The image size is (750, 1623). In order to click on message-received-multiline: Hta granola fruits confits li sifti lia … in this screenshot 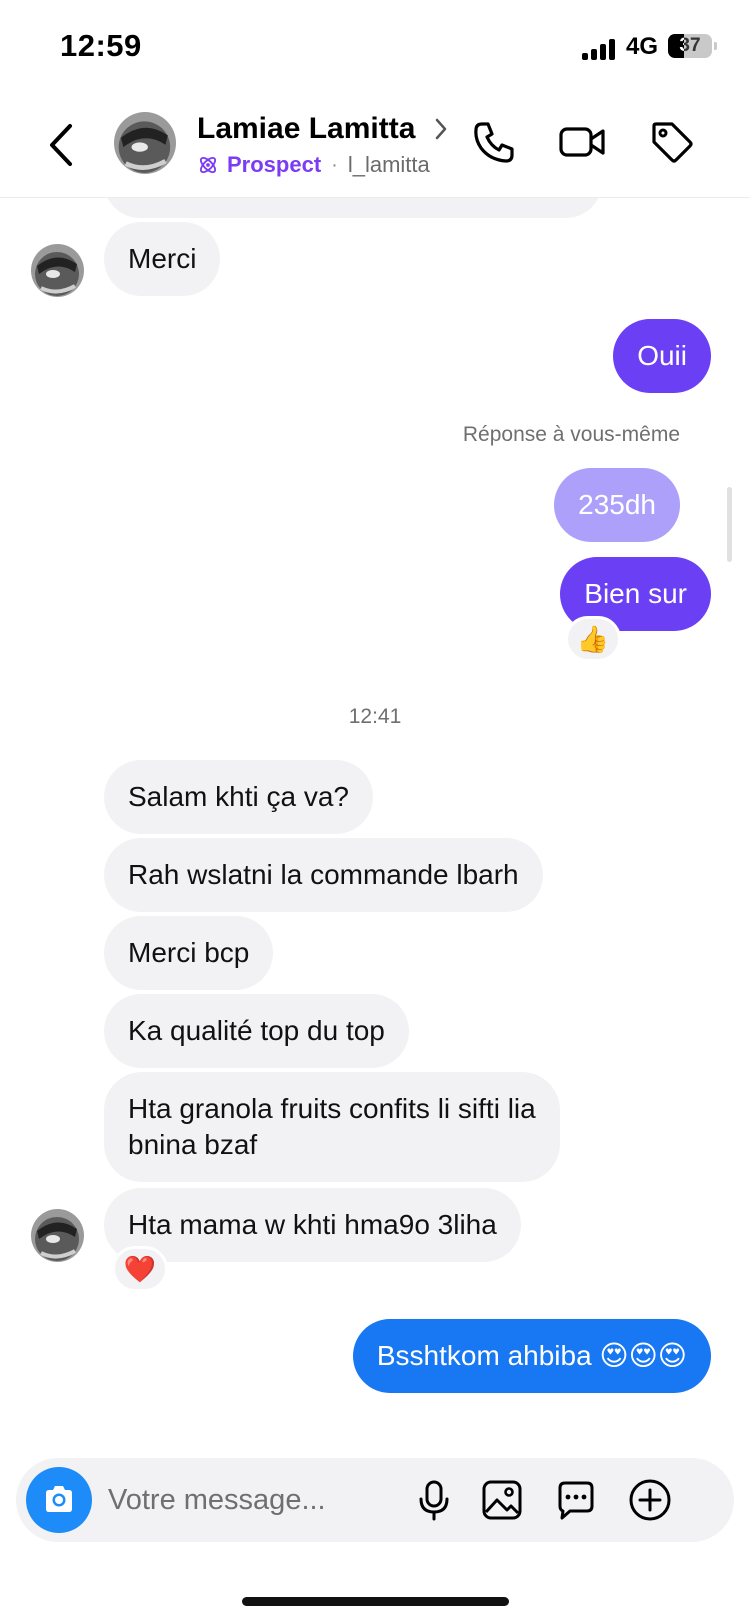, I will do `click(332, 1127)`.